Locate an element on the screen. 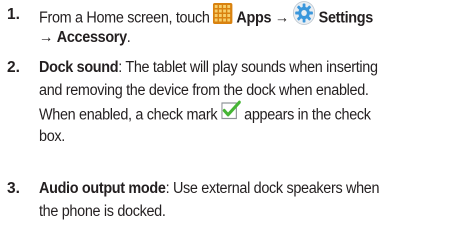  dock-sound-term: Dock sound is located at coordinates (79, 67).